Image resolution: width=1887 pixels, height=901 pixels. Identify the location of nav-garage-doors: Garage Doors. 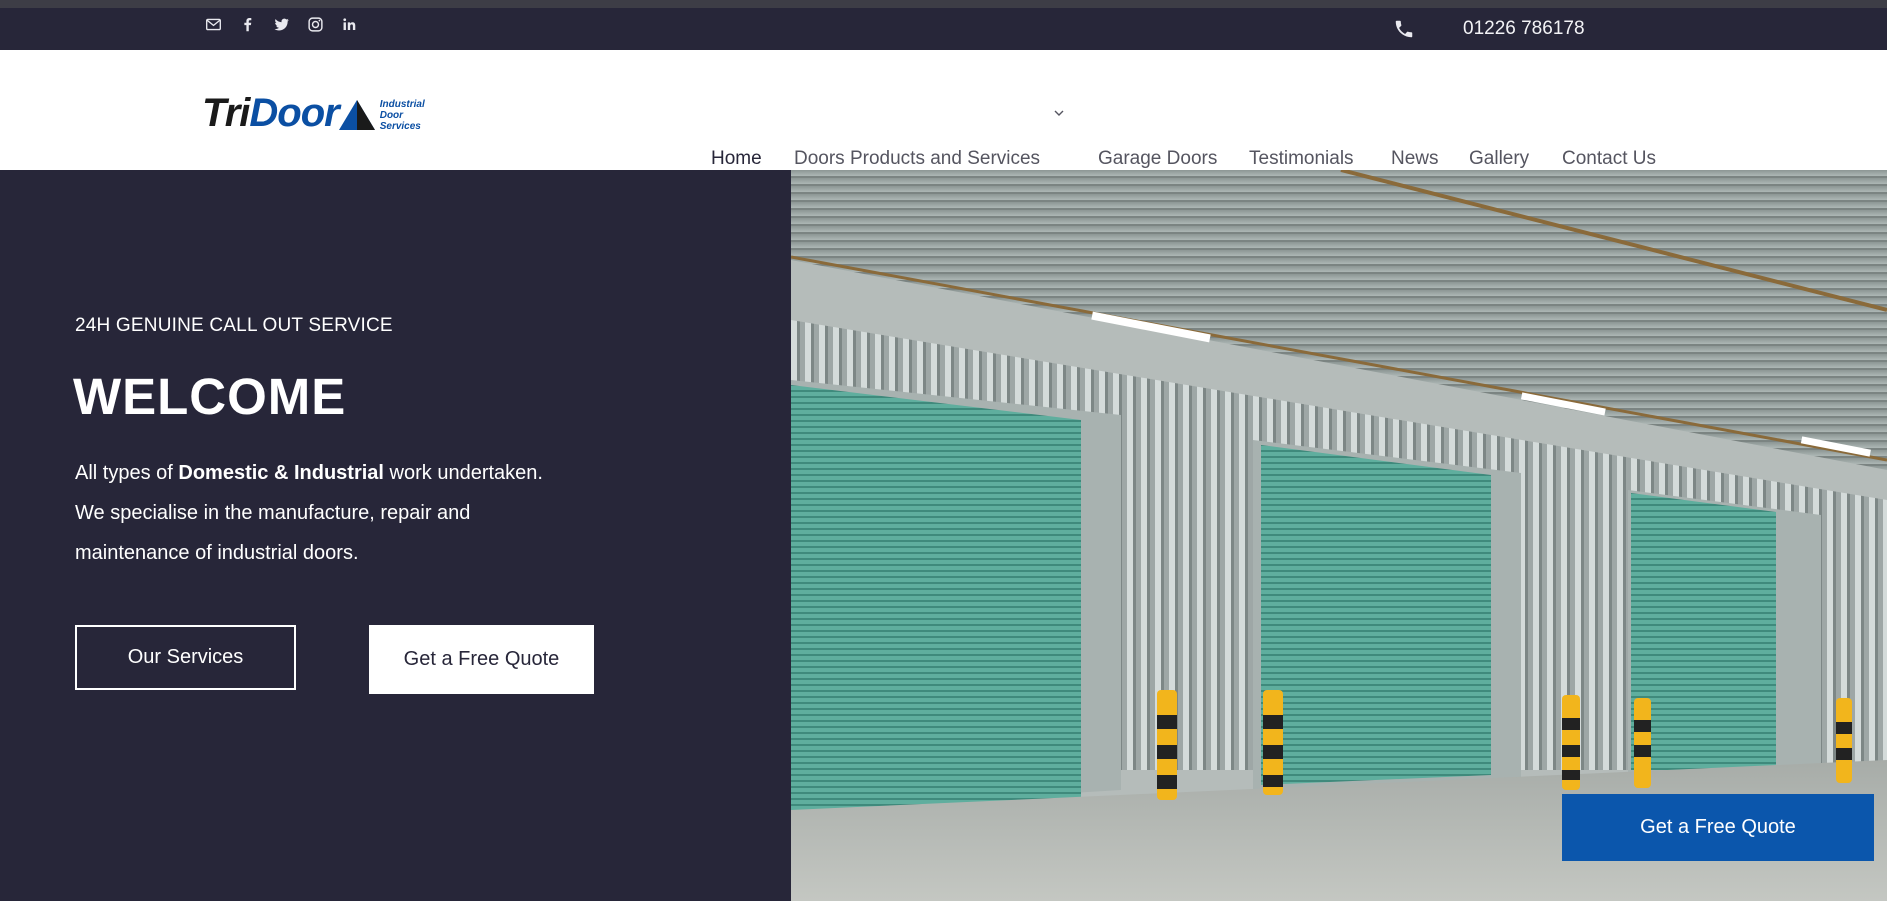
(1157, 159).